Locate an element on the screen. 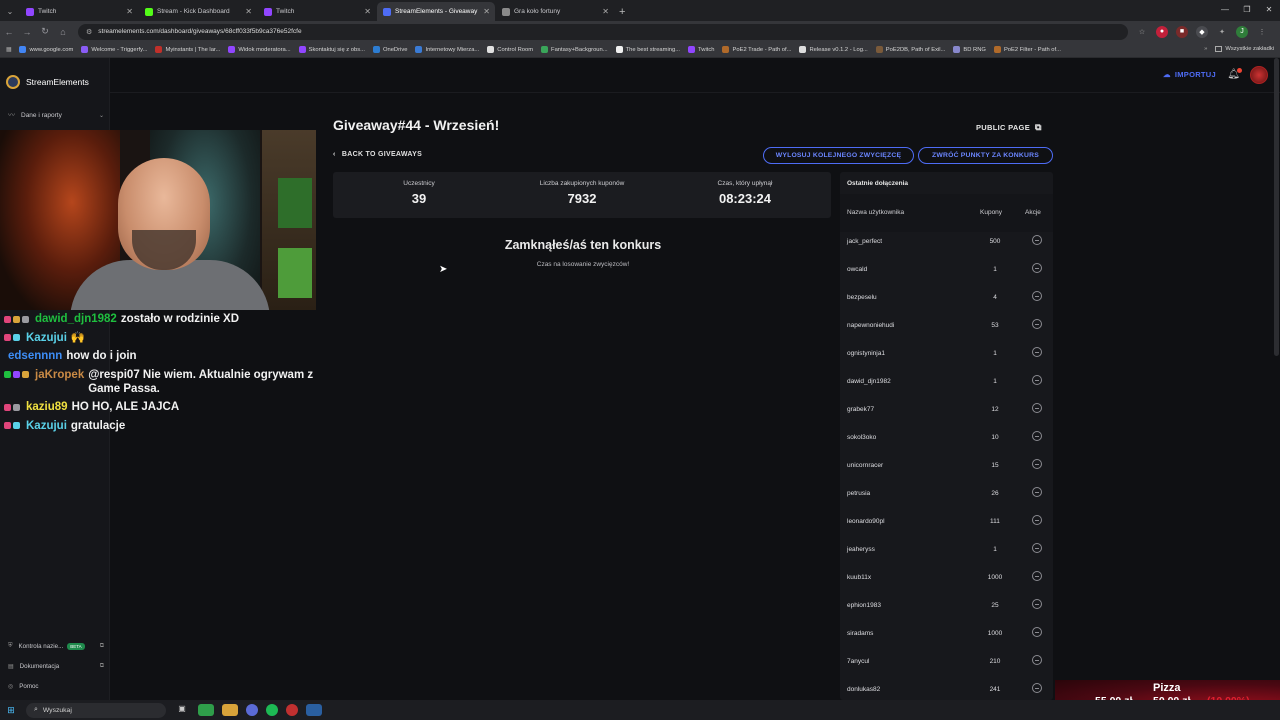 The height and width of the screenshot is (720, 1280). row-username: petrusia is located at coordinates (859, 493).